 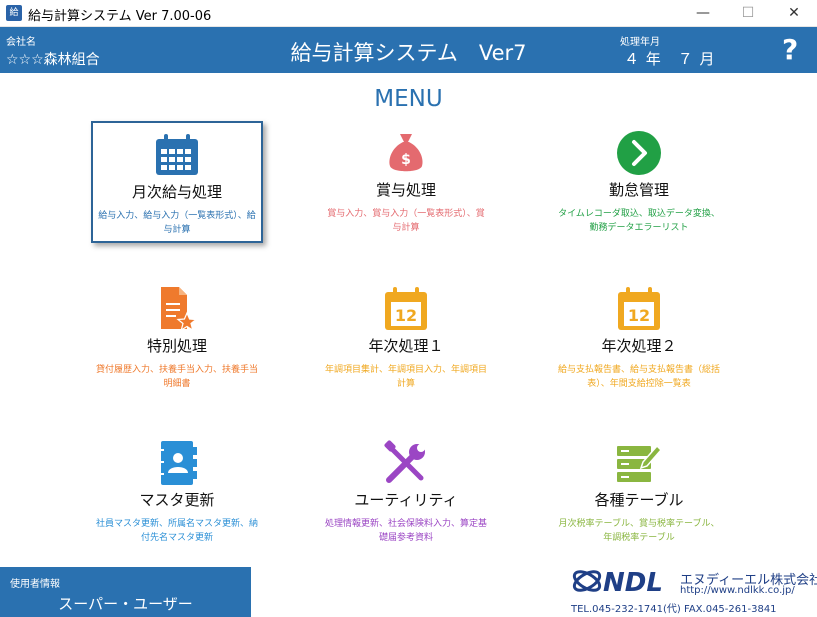 What do you see at coordinates (639, 153) in the screenshot?
I see `arrow-circle-icon` at bounding box center [639, 153].